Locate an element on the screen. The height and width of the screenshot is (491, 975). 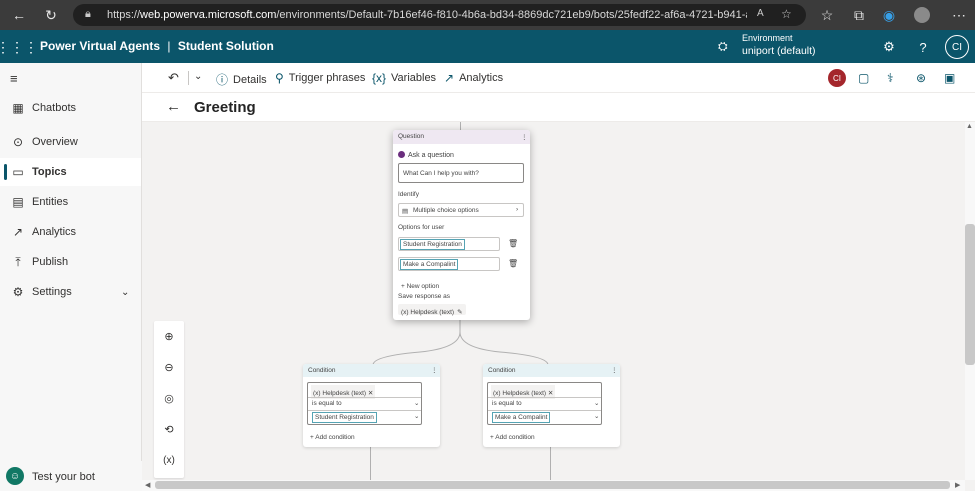
analytics-icon: ↗ is located at coordinates (449, 78).